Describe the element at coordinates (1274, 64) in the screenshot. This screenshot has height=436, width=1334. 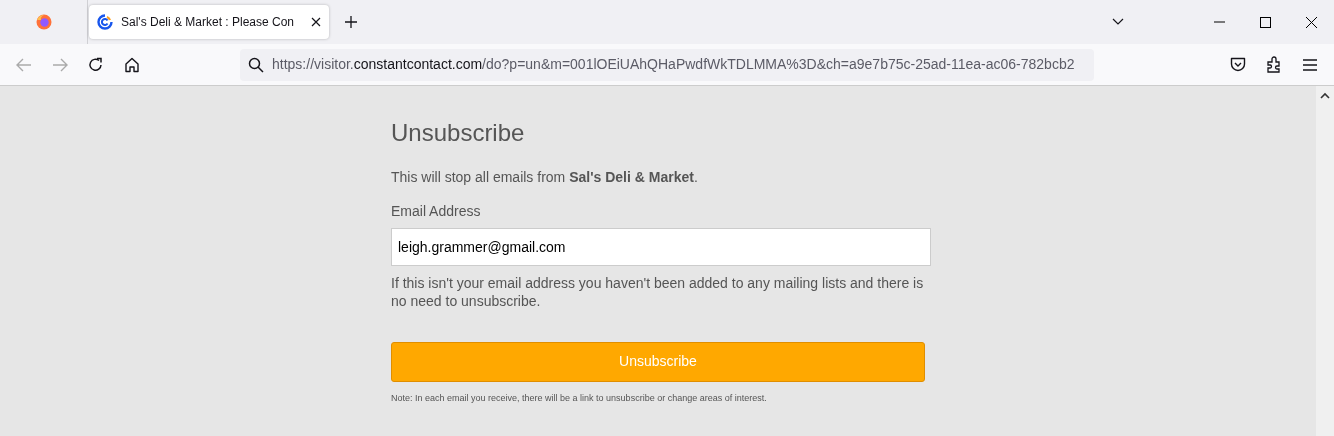
I see `puzzle-icon` at that location.